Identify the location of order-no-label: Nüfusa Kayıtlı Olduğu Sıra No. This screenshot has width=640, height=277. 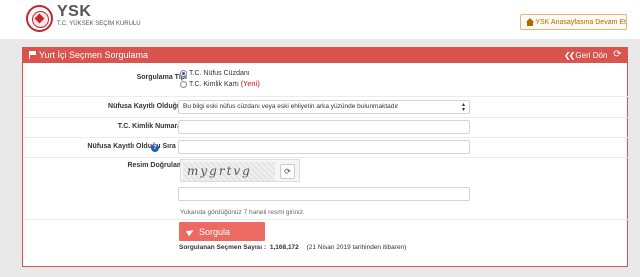
(137, 146).